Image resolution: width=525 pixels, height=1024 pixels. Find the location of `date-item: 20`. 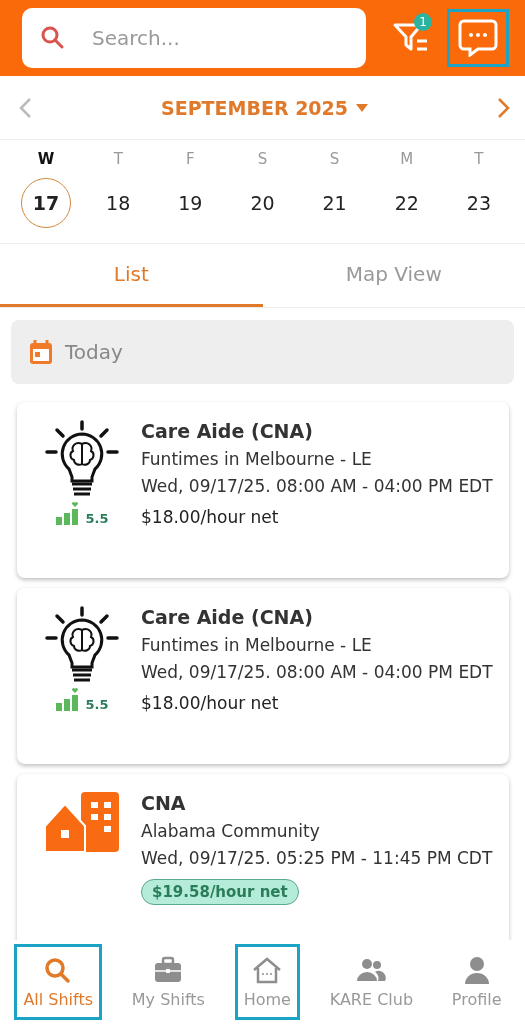

date-item: 20 is located at coordinates (262, 203).